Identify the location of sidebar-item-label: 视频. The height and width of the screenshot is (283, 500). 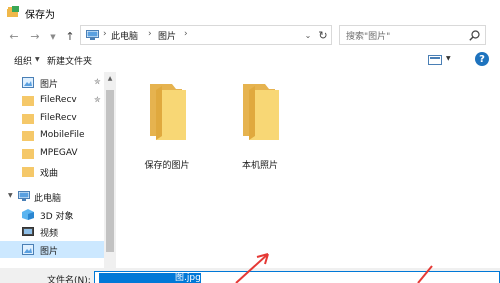
(49, 234).